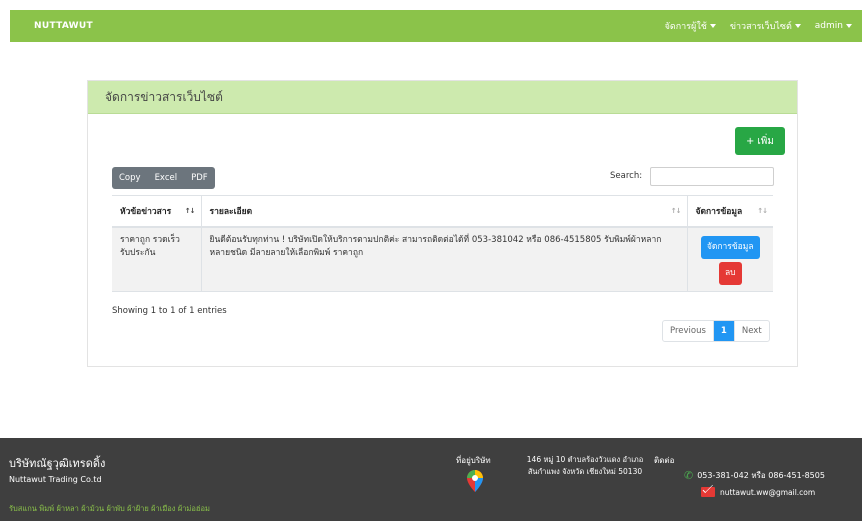 This screenshot has width=862, height=521. What do you see at coordinates (751, 331) in the screenshot?
I see `next-page-button: Next` at bounding box center [751, 331].